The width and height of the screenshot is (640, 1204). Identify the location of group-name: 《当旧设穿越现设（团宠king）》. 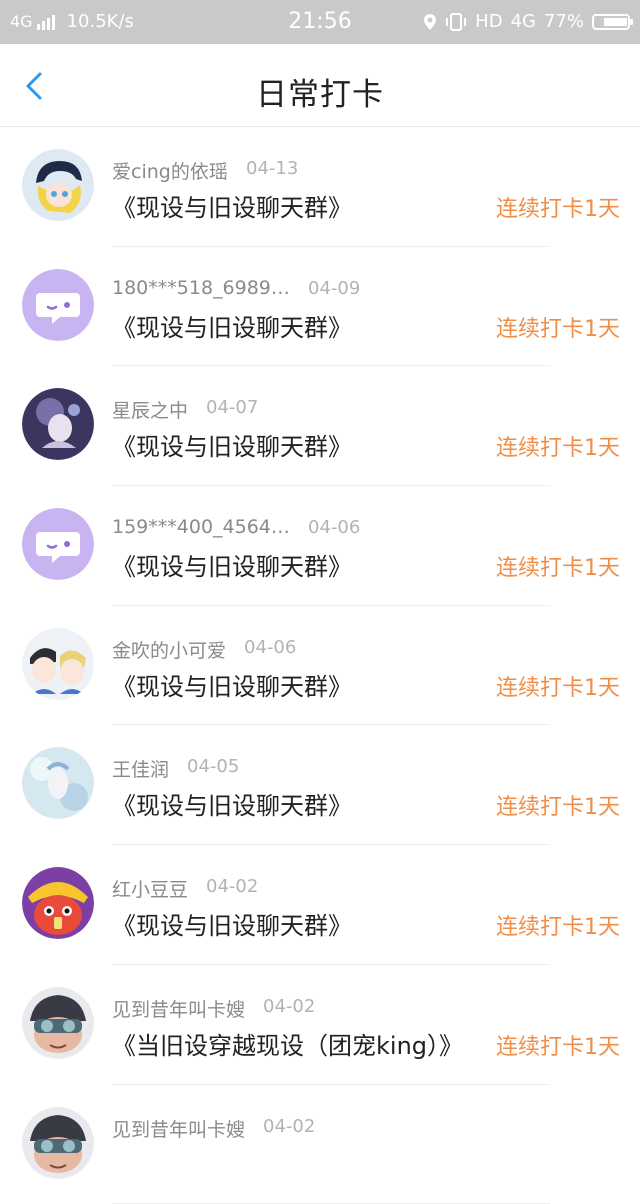
(287, 1043).